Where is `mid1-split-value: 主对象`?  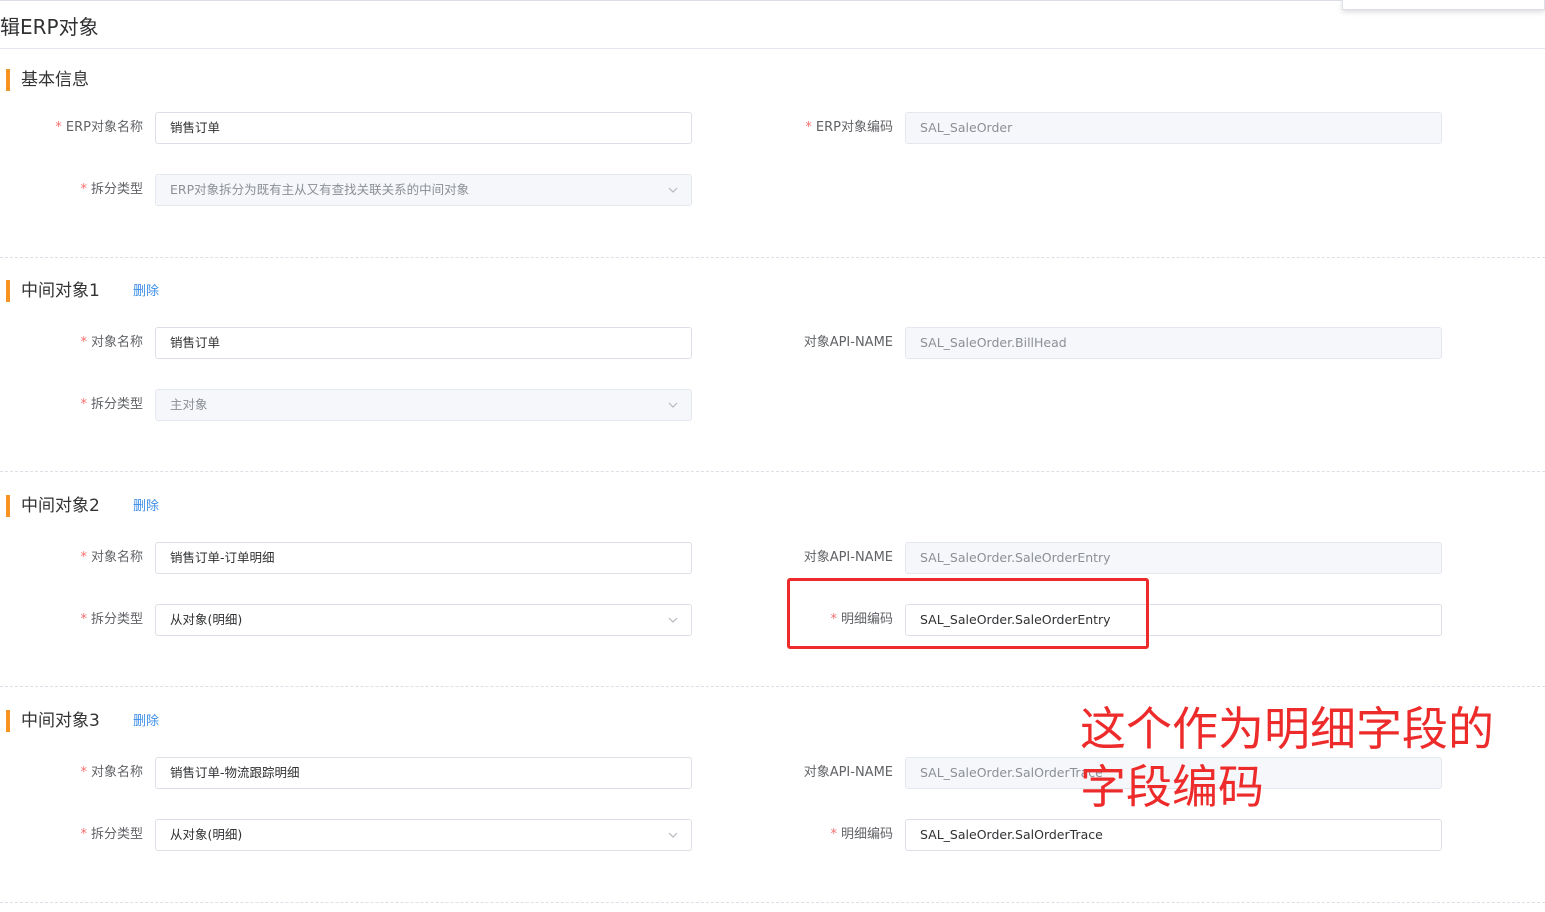
mid1-split-value: 主对象 is located at coordinates (189, 404).